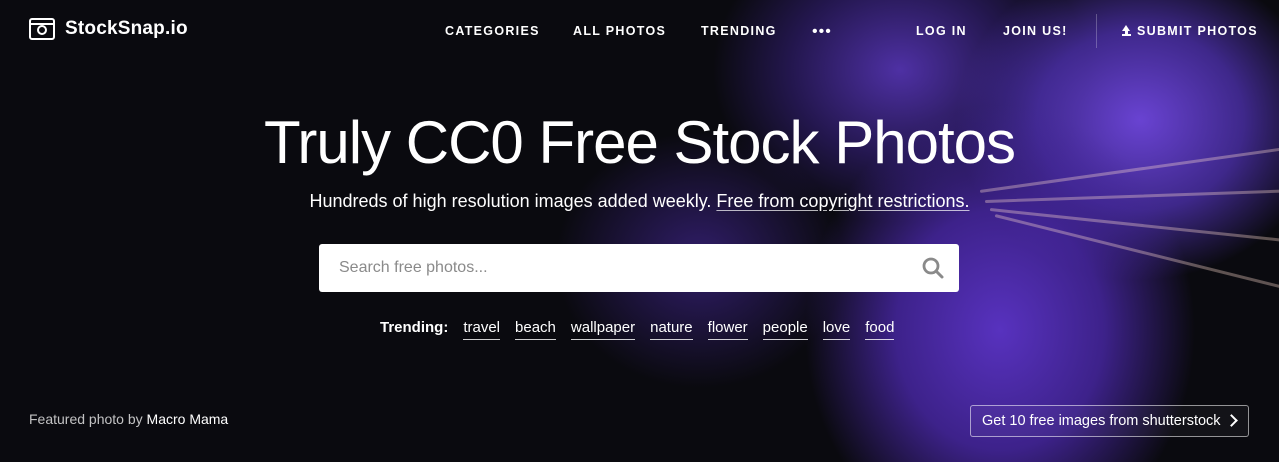 Image resolution: width=1279 pixels, height=462 pixels. What do you see at coordinates (188, 419) in the screenshot?
I see `featured-author-link: Macro Mama` at bounding box center [188, 419].